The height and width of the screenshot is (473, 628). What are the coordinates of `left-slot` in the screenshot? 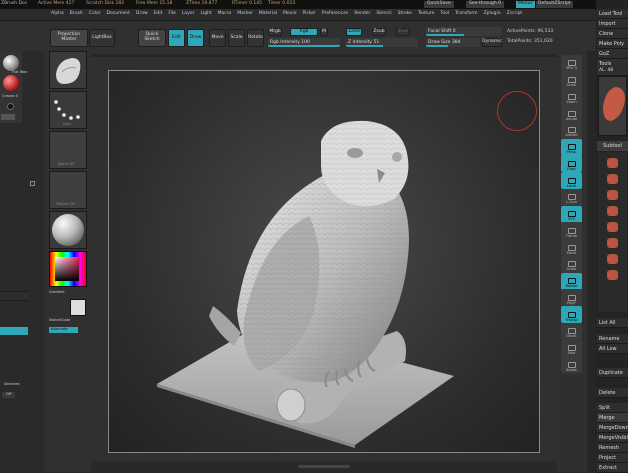 It's located at (14, 296).